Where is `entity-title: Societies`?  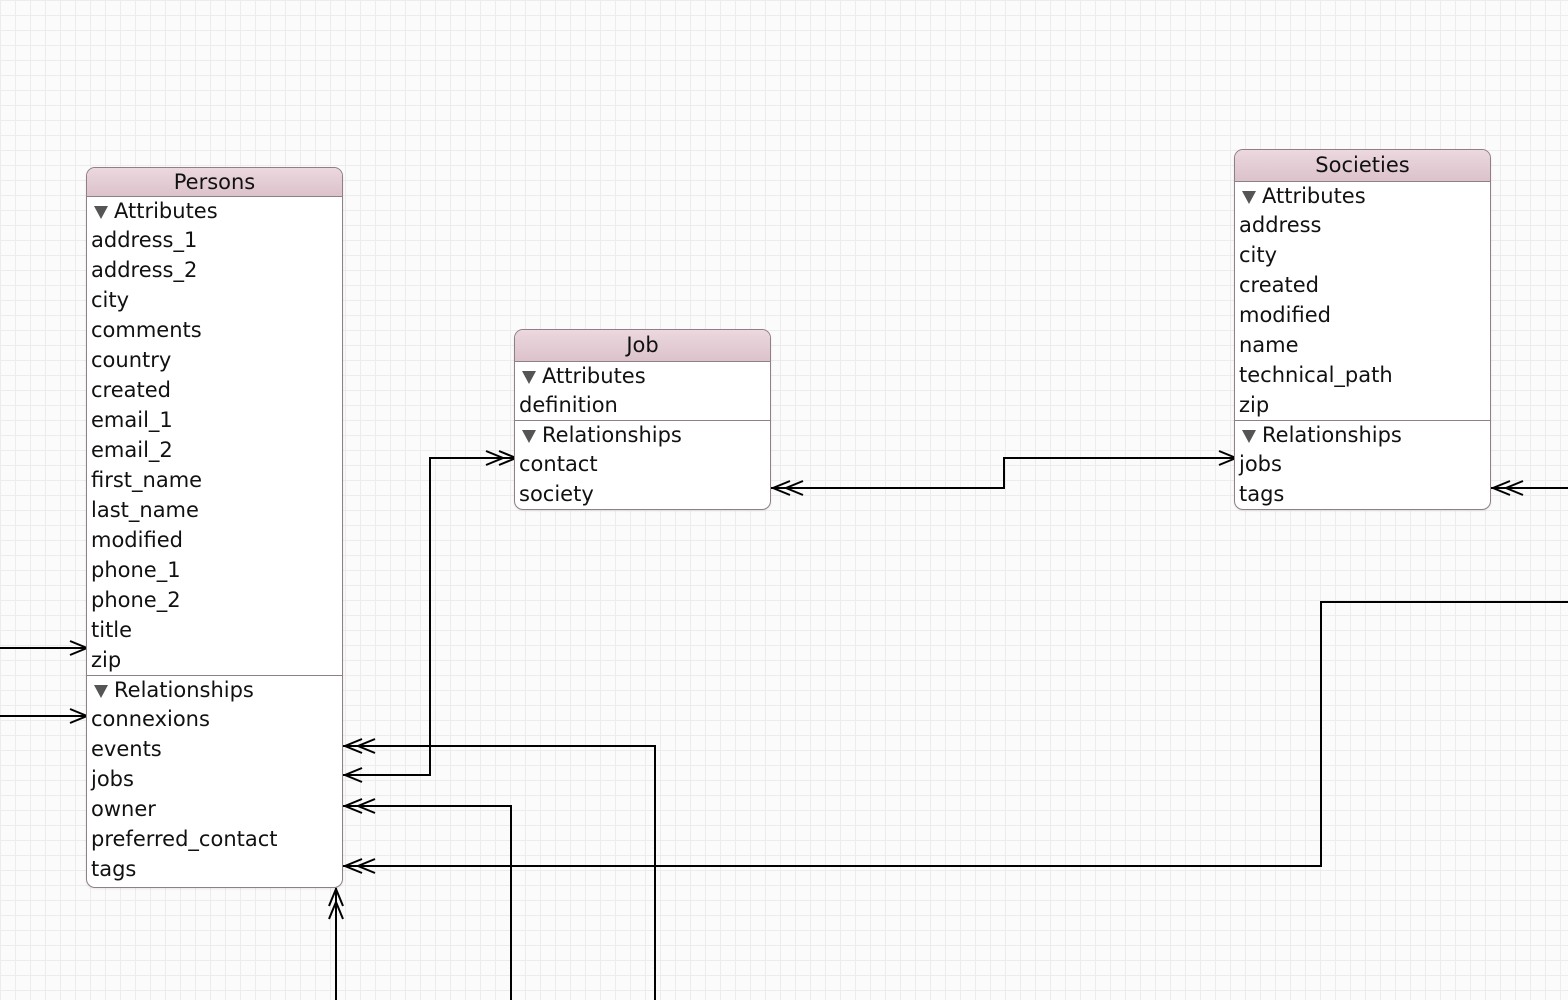
entity-title: Societies is located at coordinates (1362, 166).